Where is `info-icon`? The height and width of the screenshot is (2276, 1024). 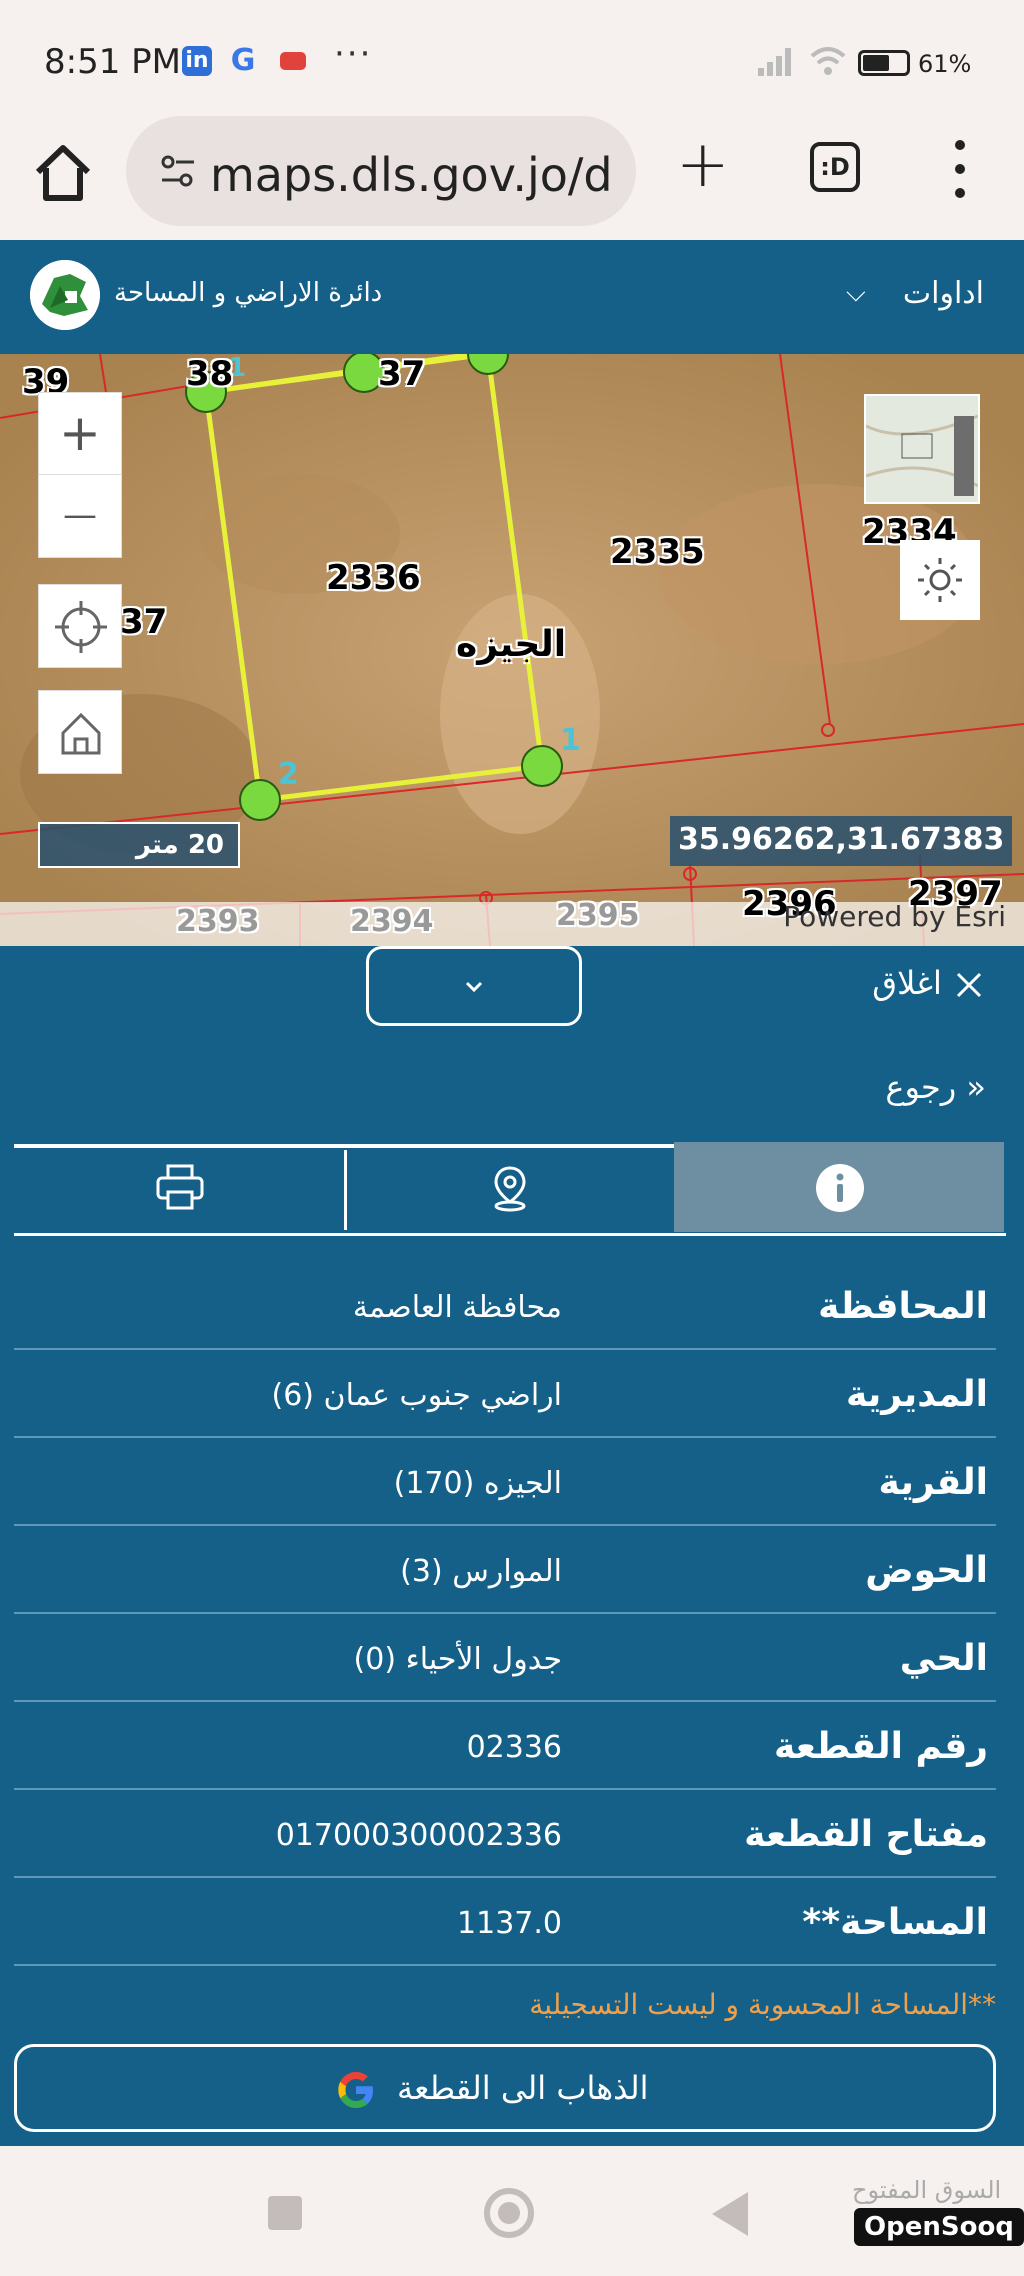 info-icon is located at coordinates (840, 1188).